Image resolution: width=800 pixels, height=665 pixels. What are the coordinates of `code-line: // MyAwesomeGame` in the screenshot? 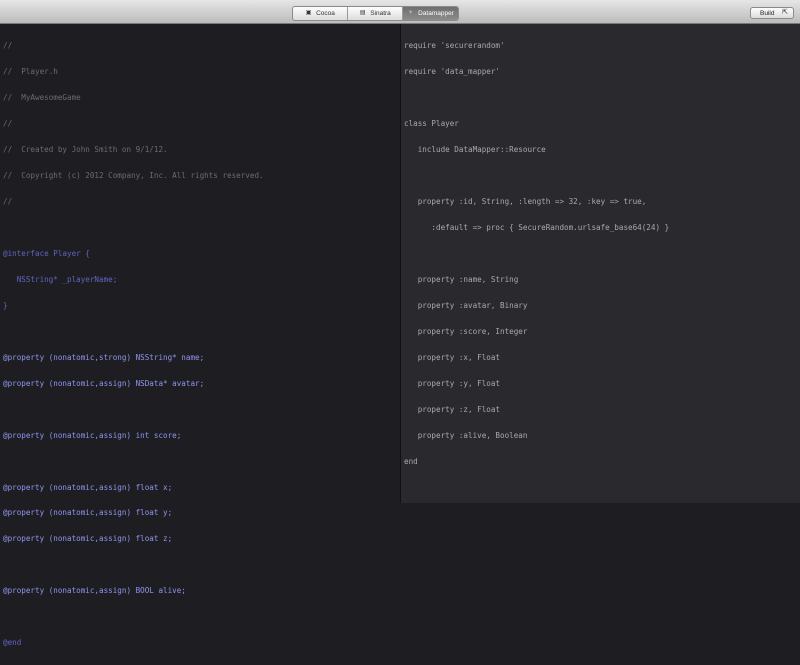 It's located at (42, 98).